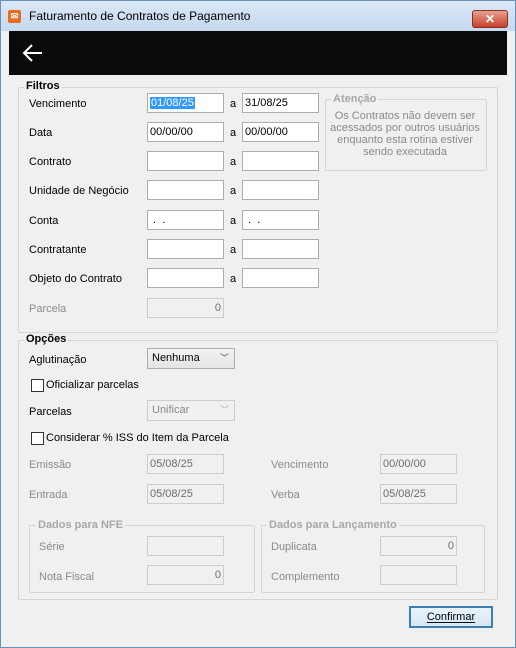 This screenshot has height=648, width=516. I want to click on aglutinacao-value: Nenhuma, so click(176, 358).